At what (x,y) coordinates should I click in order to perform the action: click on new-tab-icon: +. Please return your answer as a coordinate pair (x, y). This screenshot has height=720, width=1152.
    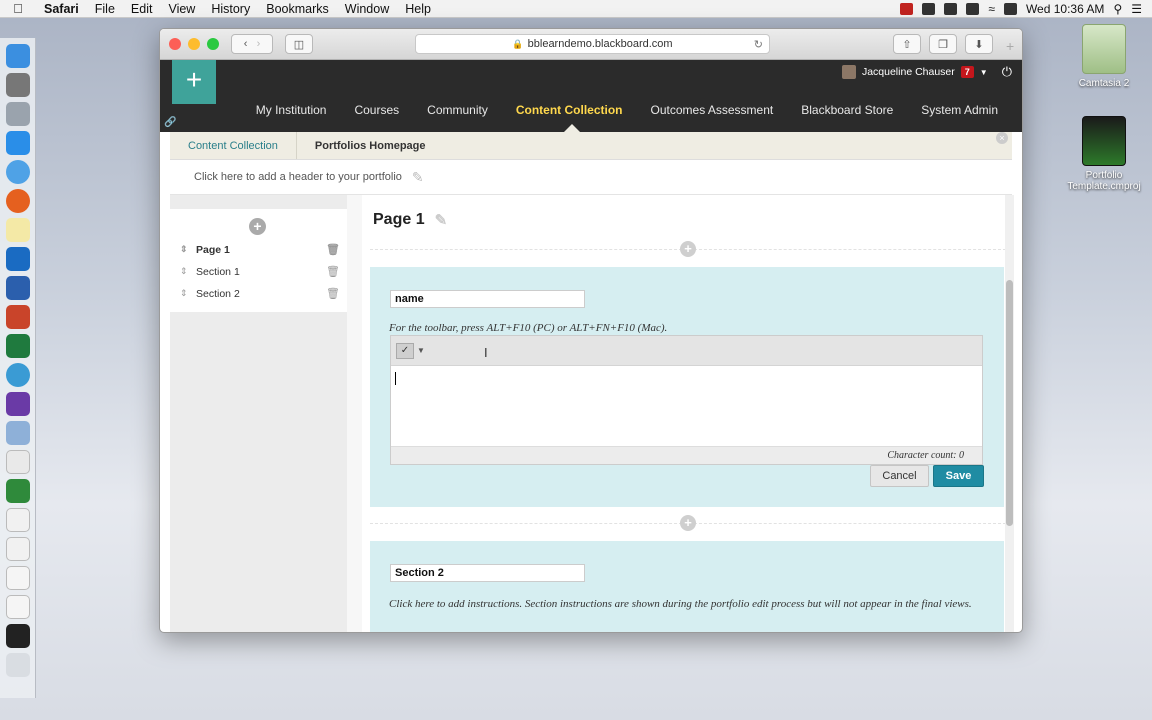
    Looking at the image, I should click on (1010, 46).